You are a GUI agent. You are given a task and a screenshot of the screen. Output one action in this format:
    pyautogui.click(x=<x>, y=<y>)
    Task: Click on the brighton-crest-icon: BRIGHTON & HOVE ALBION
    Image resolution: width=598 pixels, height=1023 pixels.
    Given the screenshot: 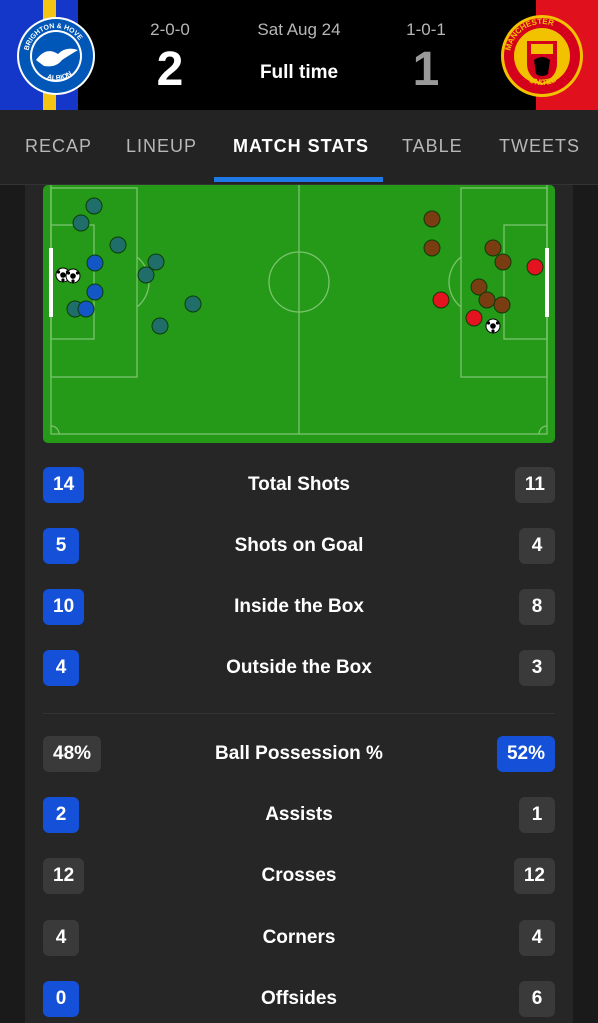 What is the action you would take?
    pyautogui.click(x=56, y=56)
    